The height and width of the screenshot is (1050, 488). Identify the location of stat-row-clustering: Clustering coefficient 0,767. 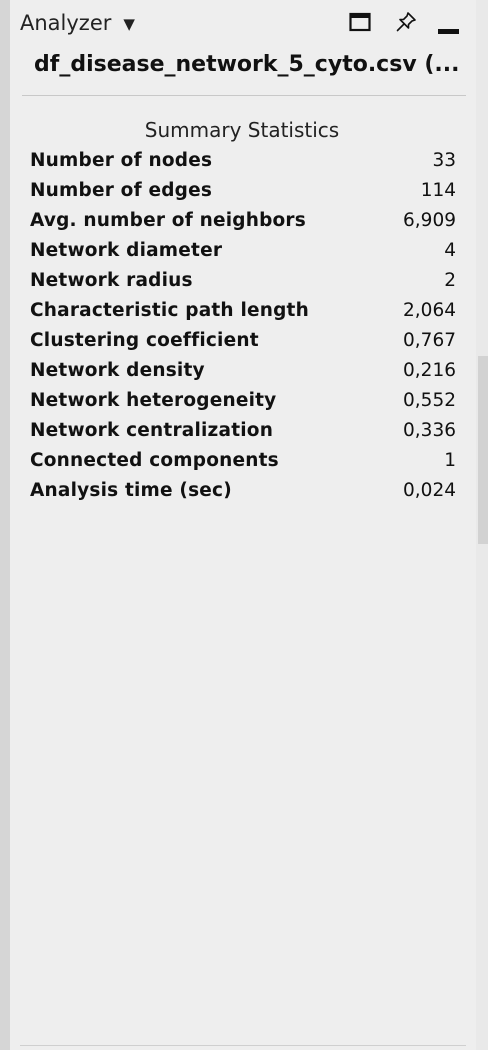
(243, 341).